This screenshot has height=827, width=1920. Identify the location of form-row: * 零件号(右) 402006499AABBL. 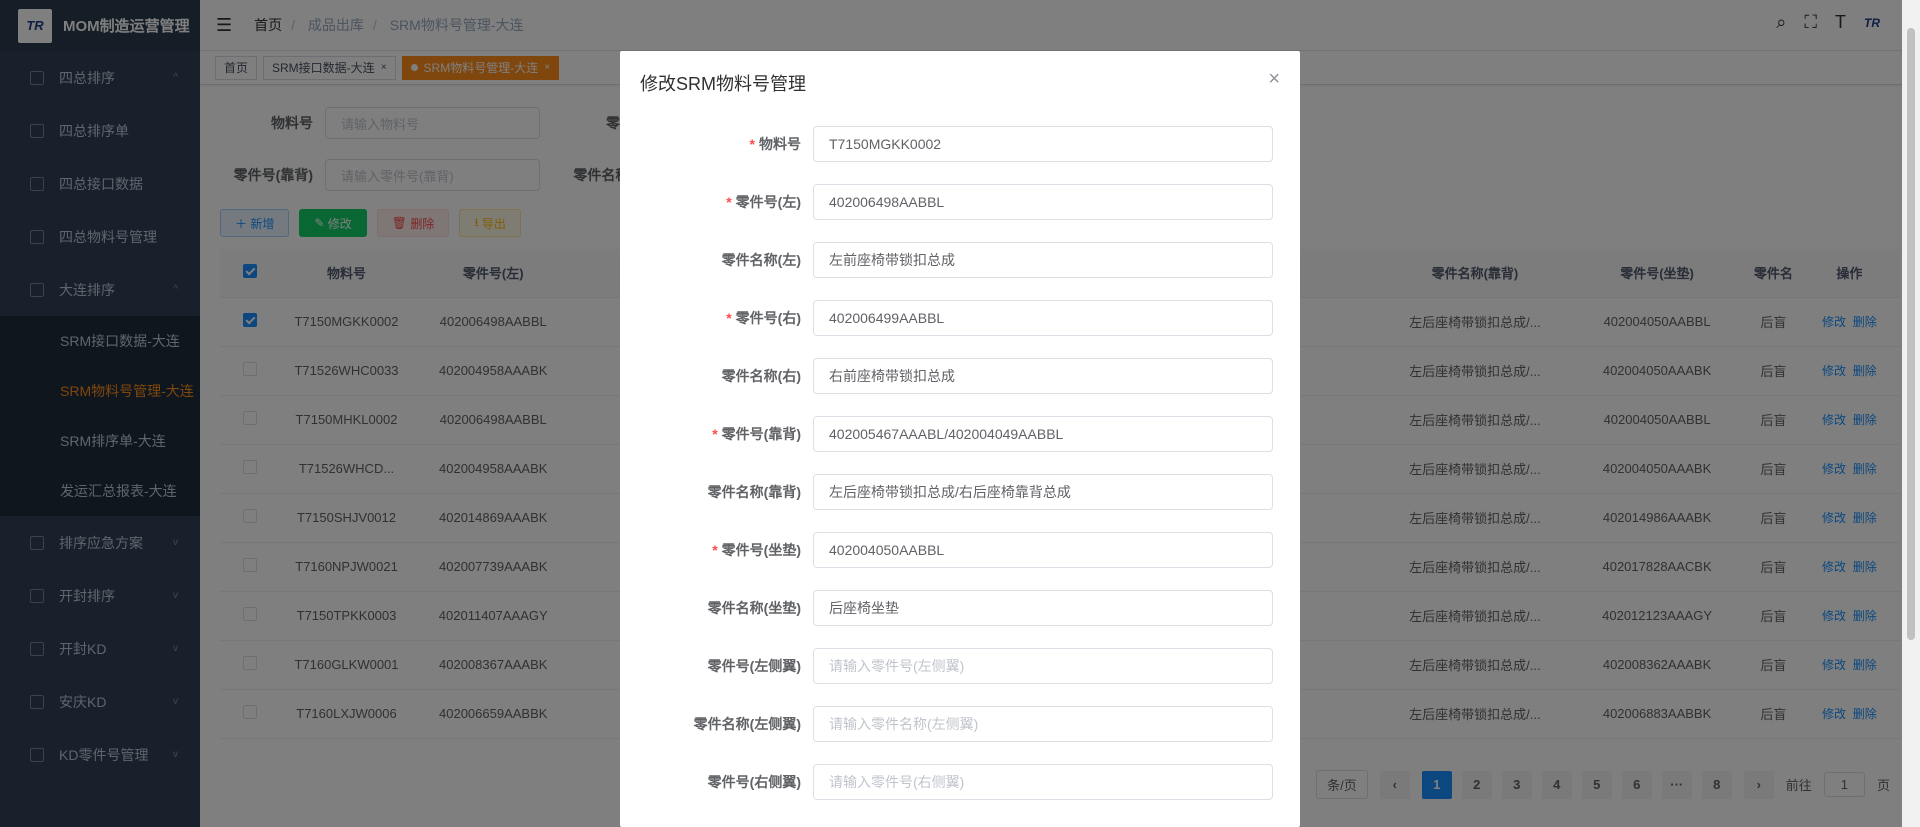
(960, 318).